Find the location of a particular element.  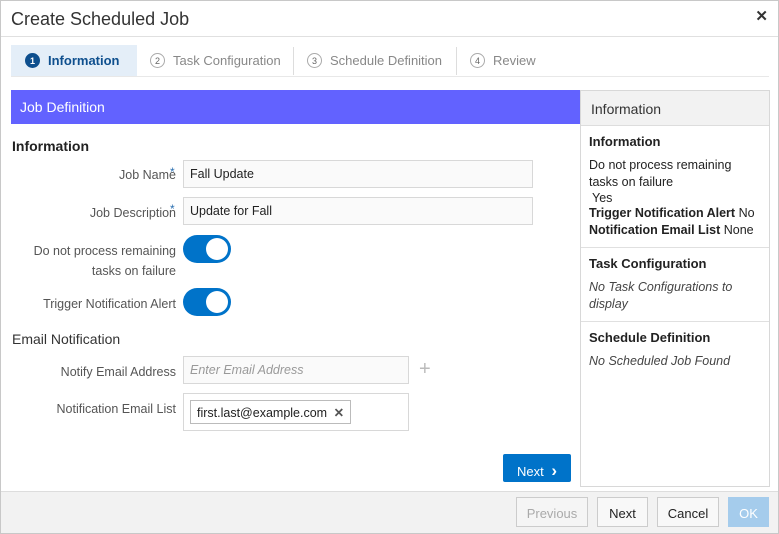

close-icon: ✕ is located at coordinates (761, 16).